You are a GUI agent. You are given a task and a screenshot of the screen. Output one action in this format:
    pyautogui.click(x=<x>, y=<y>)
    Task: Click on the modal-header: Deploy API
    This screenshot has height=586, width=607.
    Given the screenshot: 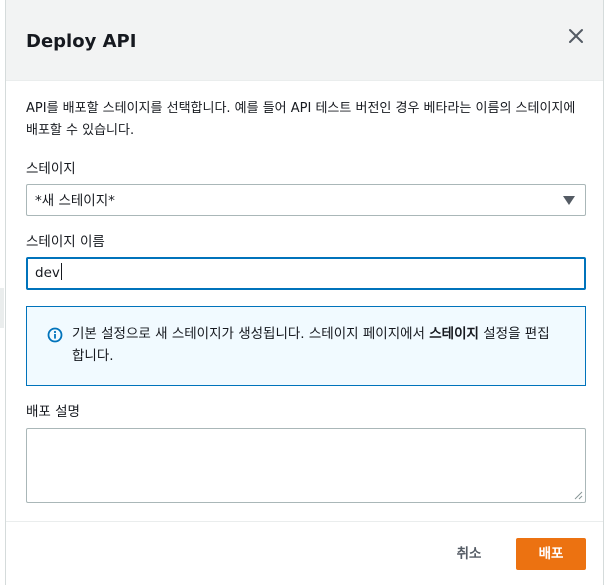 What is the action you would take?
    pyautogui.click(x=304, y=40)
    